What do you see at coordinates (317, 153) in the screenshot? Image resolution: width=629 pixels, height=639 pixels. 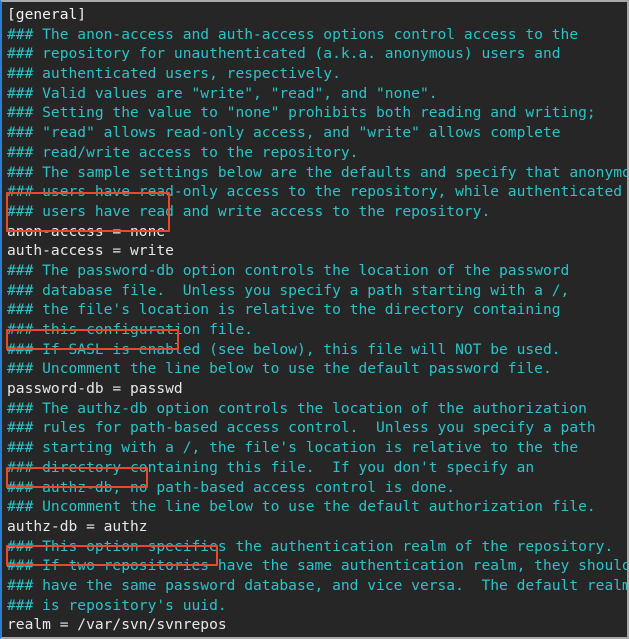 I see `comment-line: ### read/write access to the repository.` at bounding box center [317, 153].